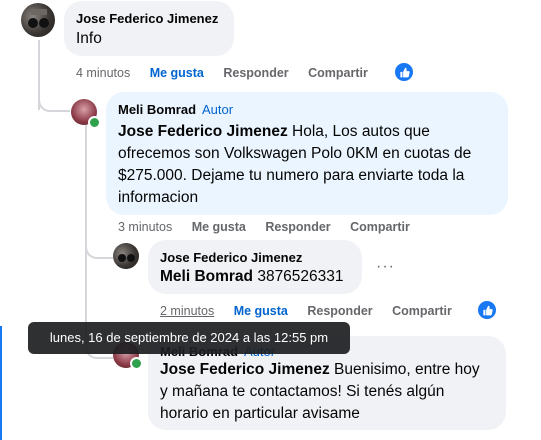 The image size is (541, 440). What do you see at coordinates (54, 86) in the screenshot?
I see `thread-curve-reply1` at bounding box center [54, 86].